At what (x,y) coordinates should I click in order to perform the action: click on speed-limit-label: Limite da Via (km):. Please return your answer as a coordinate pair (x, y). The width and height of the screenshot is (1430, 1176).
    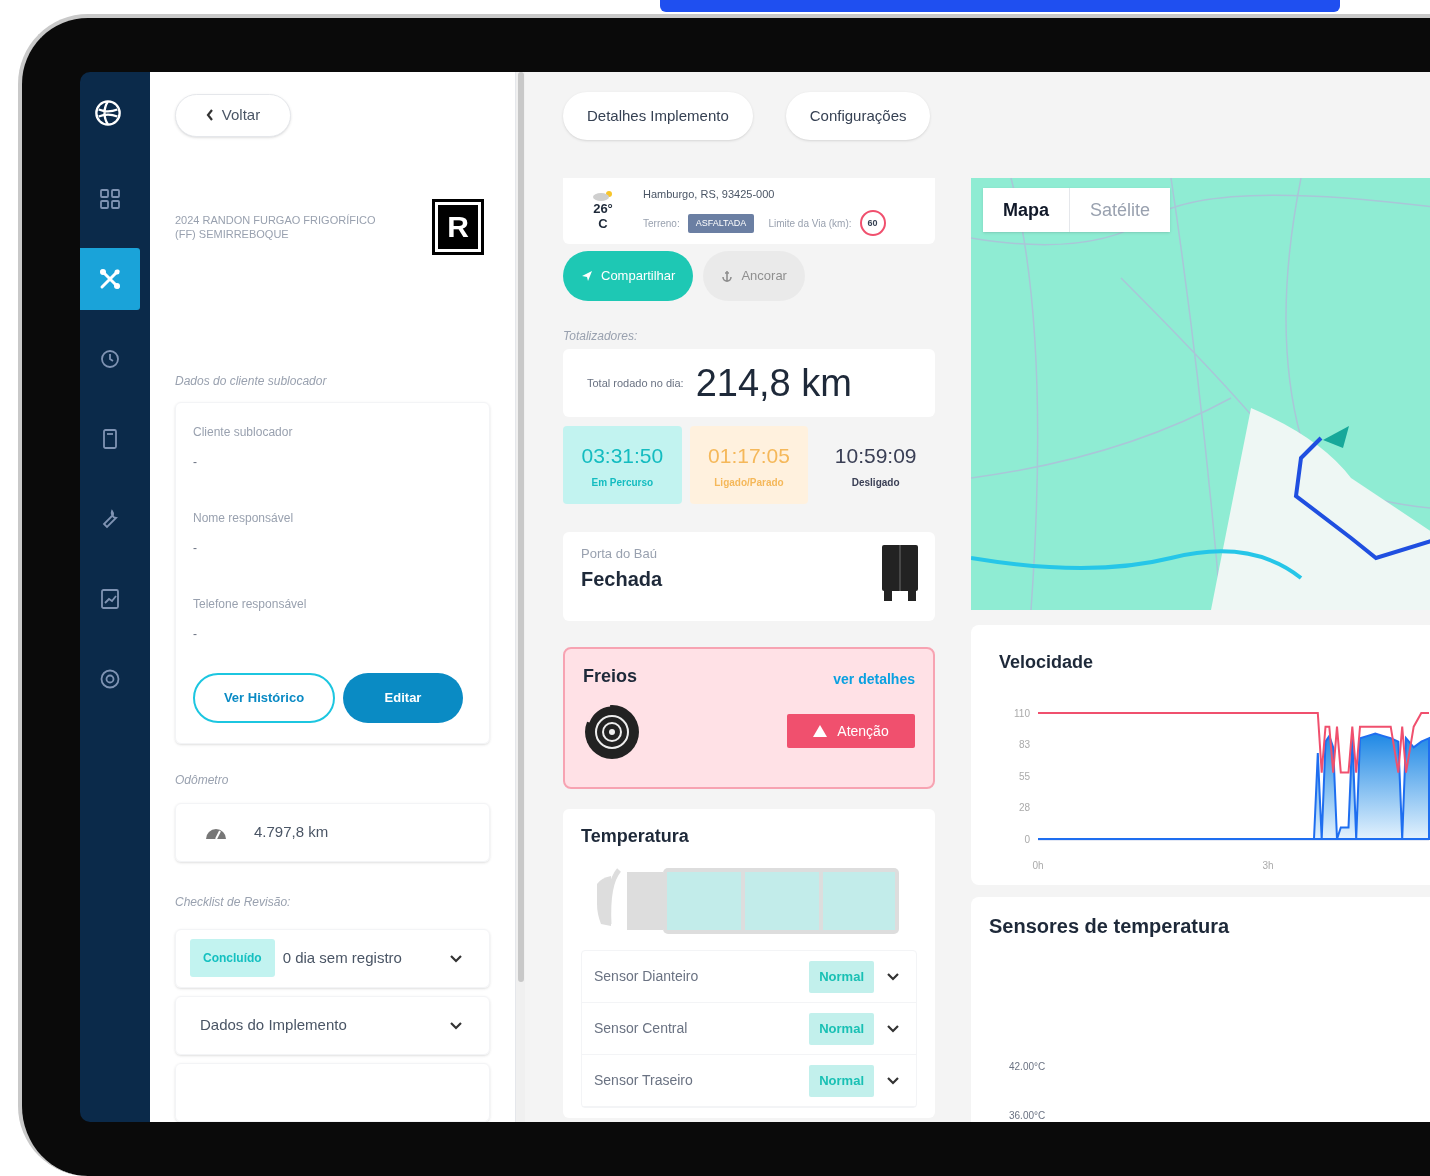
    Looking at the image, I should click on (810, 223).